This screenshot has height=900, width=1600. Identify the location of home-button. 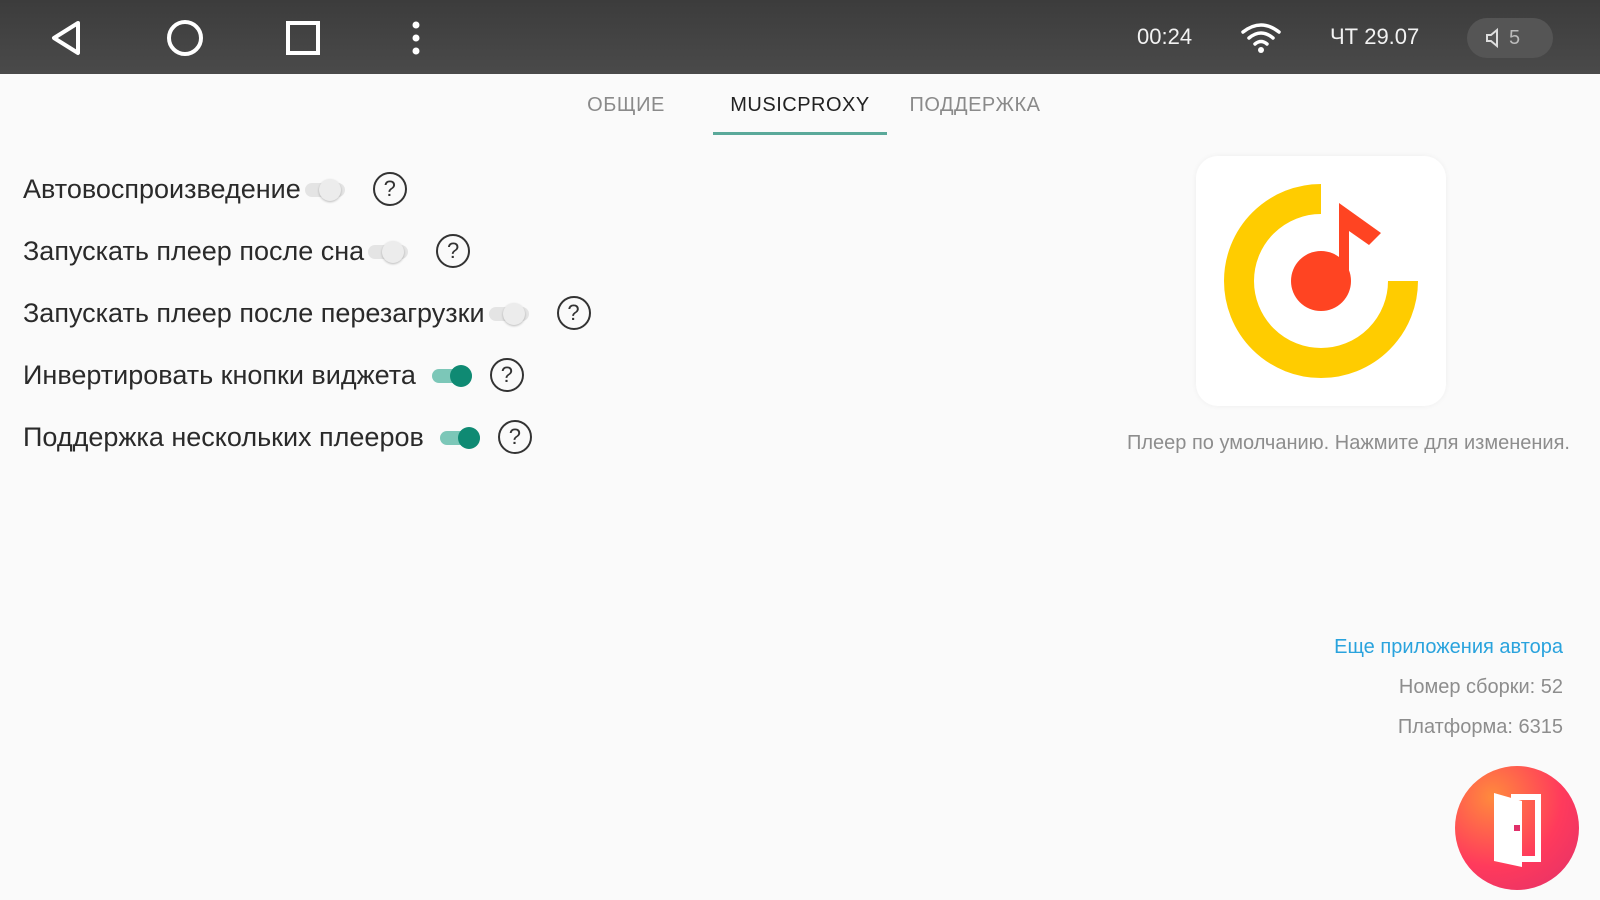
(185, 38).